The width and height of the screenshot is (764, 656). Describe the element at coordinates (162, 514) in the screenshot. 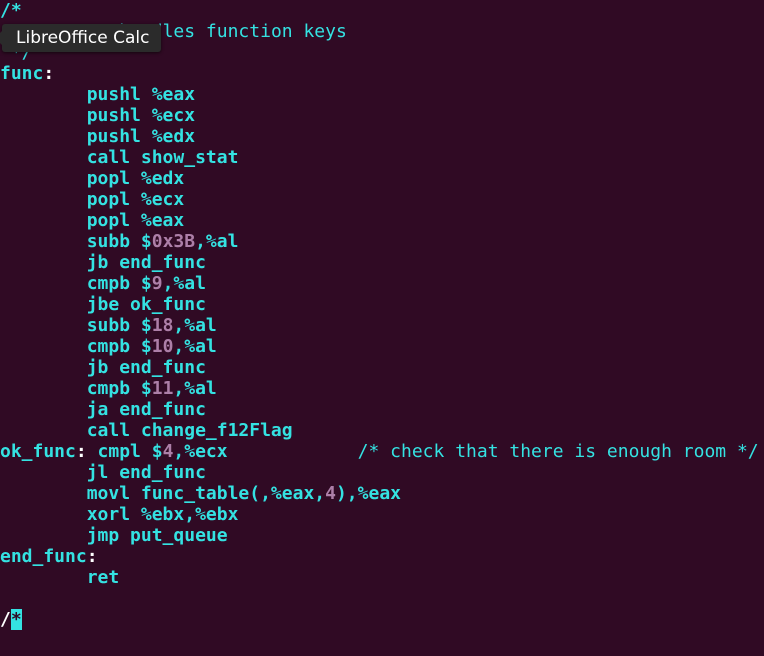

I see `instruction: xorl %ebx,%ebx` at that location.